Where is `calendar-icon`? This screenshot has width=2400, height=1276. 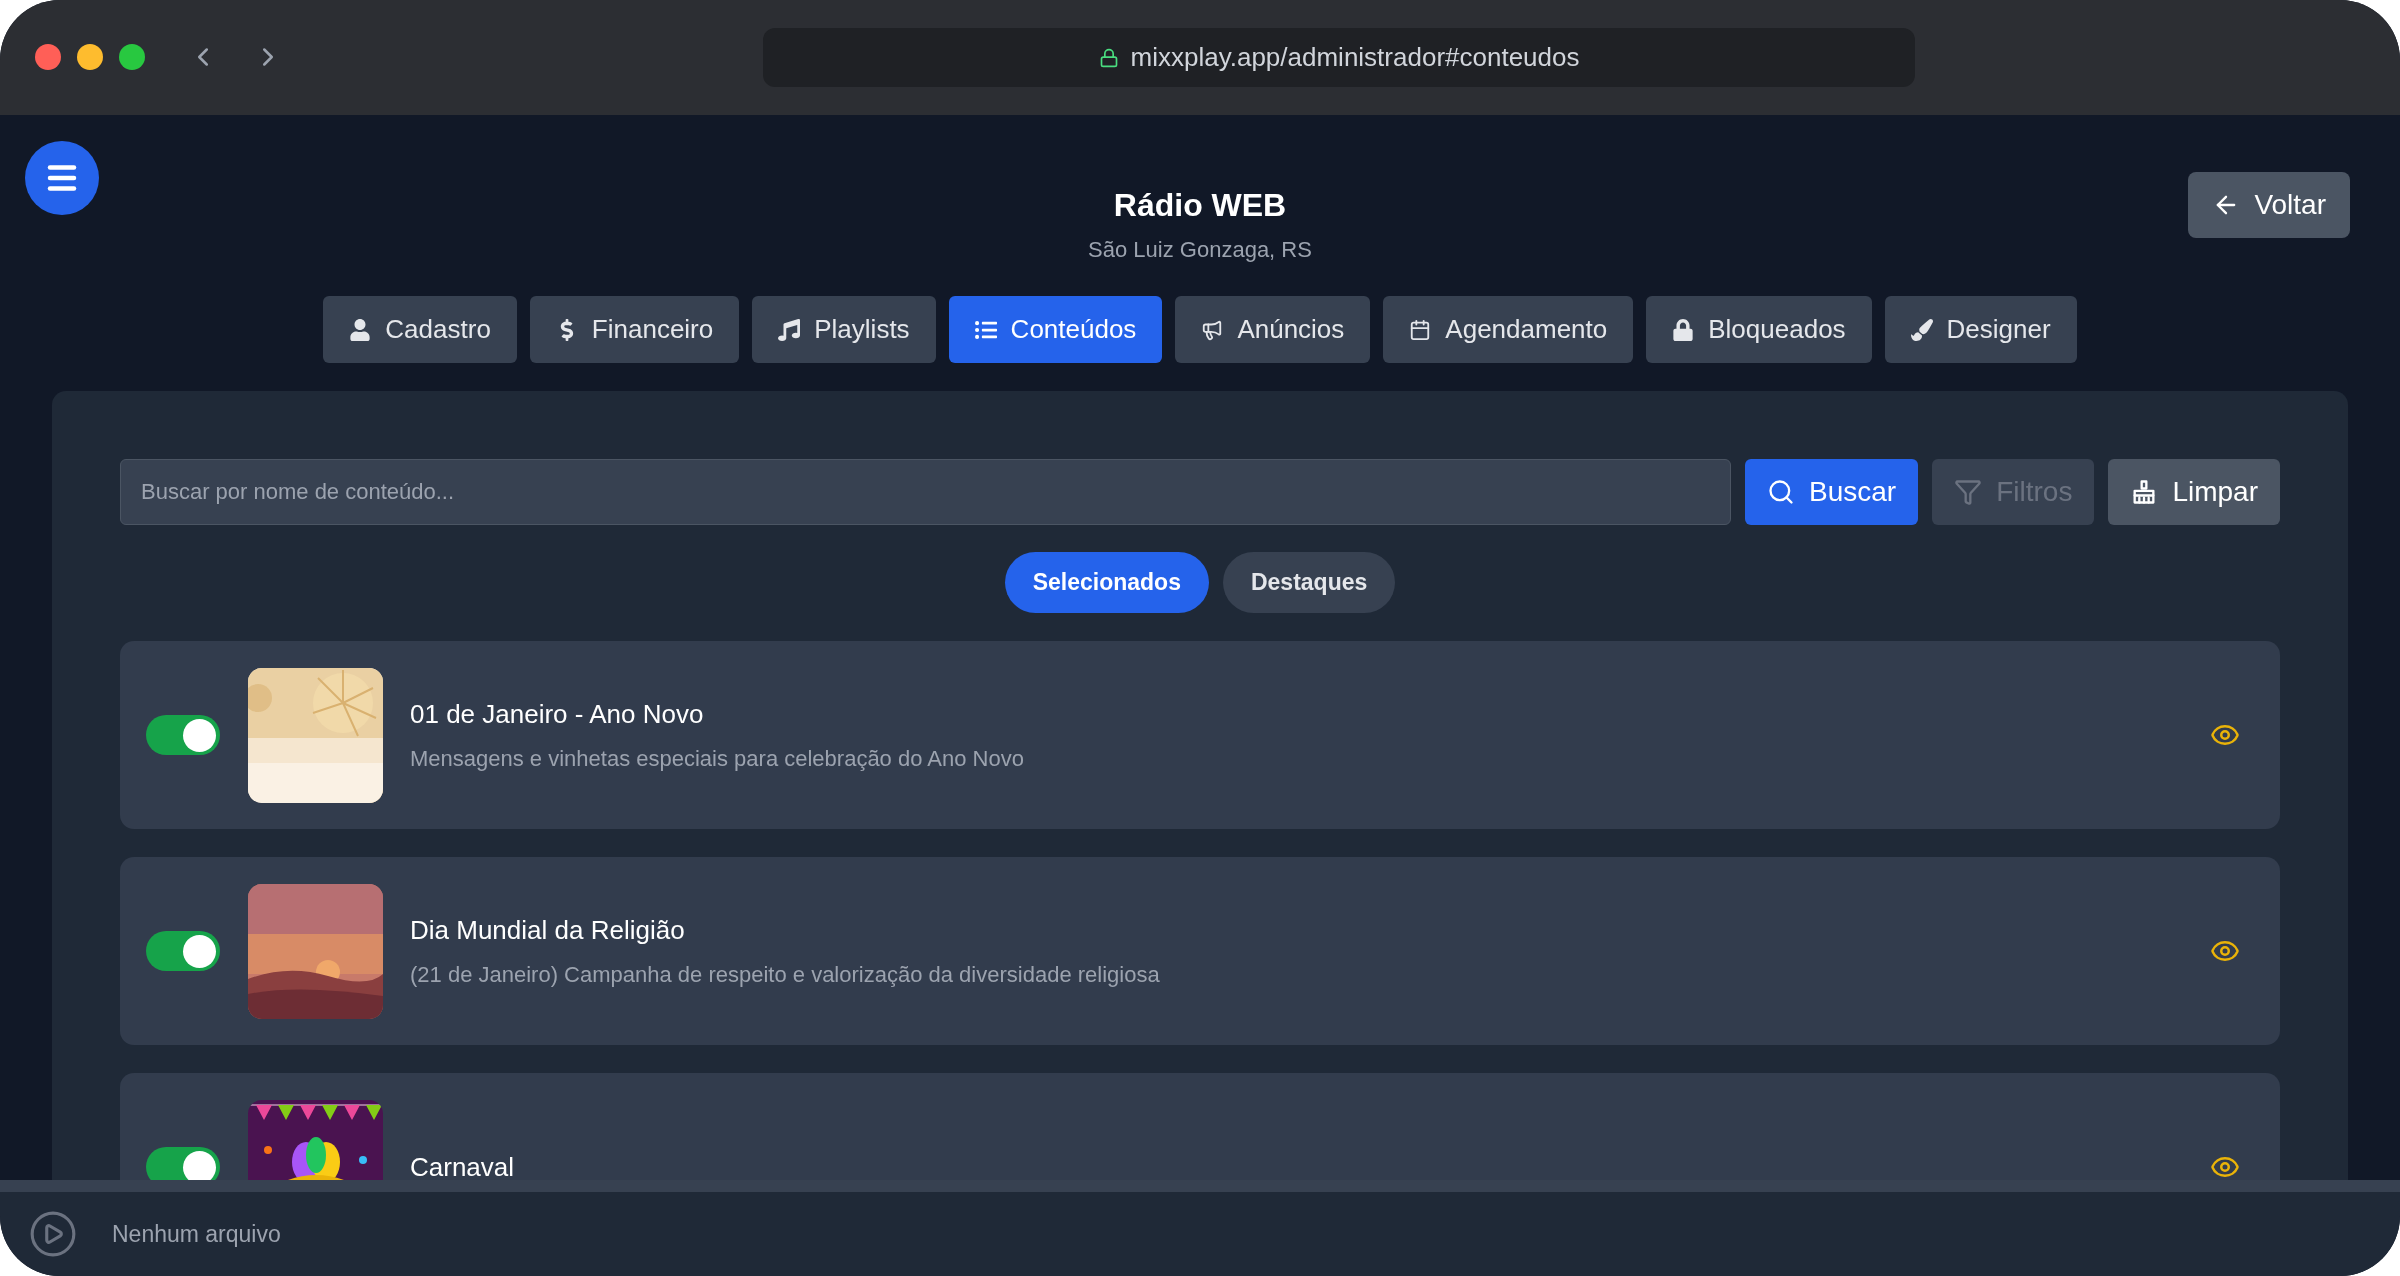
calendar-icon is located at coordinates (1420, 329).